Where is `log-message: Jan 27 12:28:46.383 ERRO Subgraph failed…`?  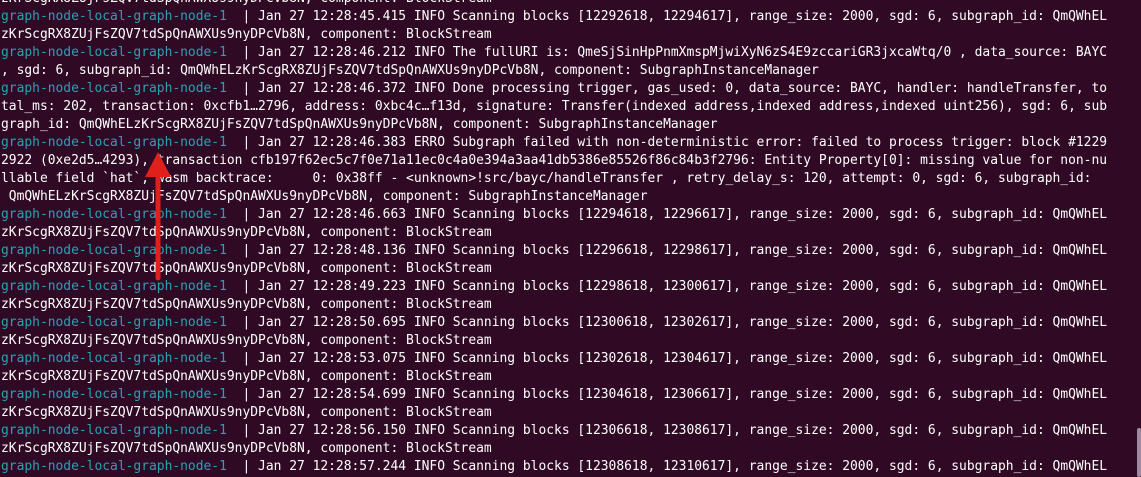
log-message: Jan 27 12:28:46.383 ERRO Subgraph failed… is located at coordinates (683, 142).